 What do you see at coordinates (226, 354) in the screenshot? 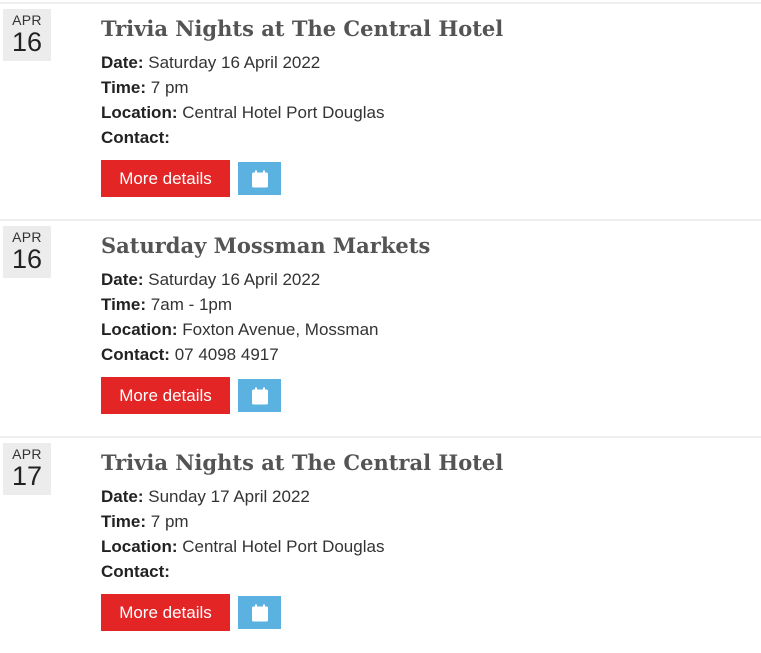
I see `contact-value: 07 4098 4917` at bounding box center [226, 354].